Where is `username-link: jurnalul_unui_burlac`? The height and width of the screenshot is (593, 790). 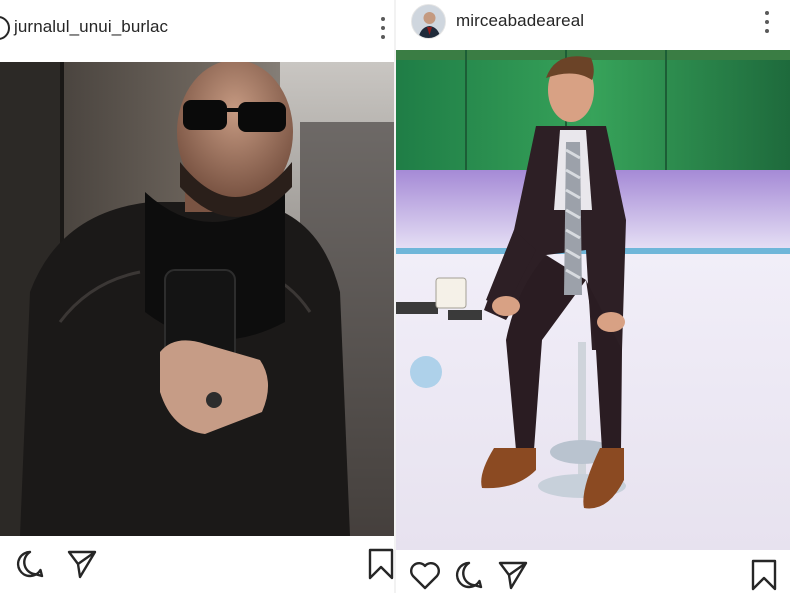
username-link: jurnalul_unui_burlac is located at coordinates (91, 27).